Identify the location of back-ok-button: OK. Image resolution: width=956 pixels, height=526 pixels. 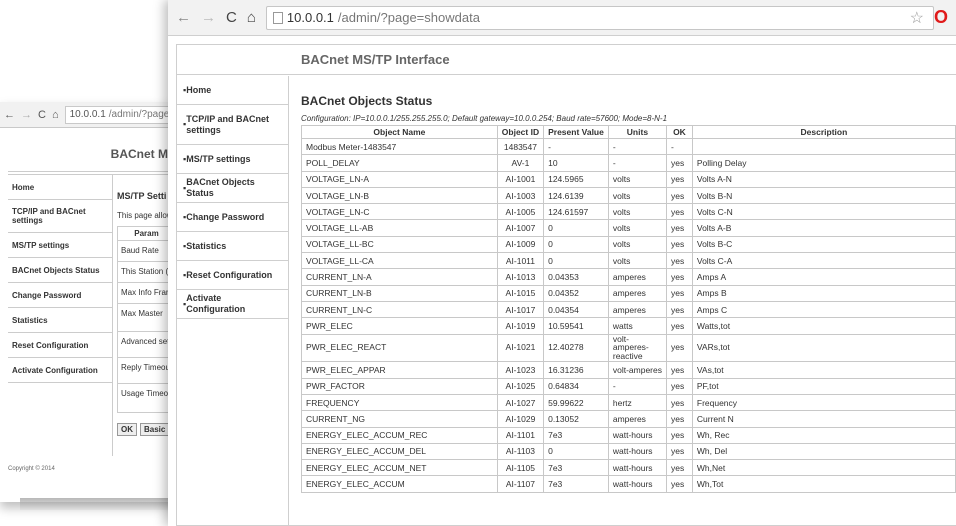
(127, 429).